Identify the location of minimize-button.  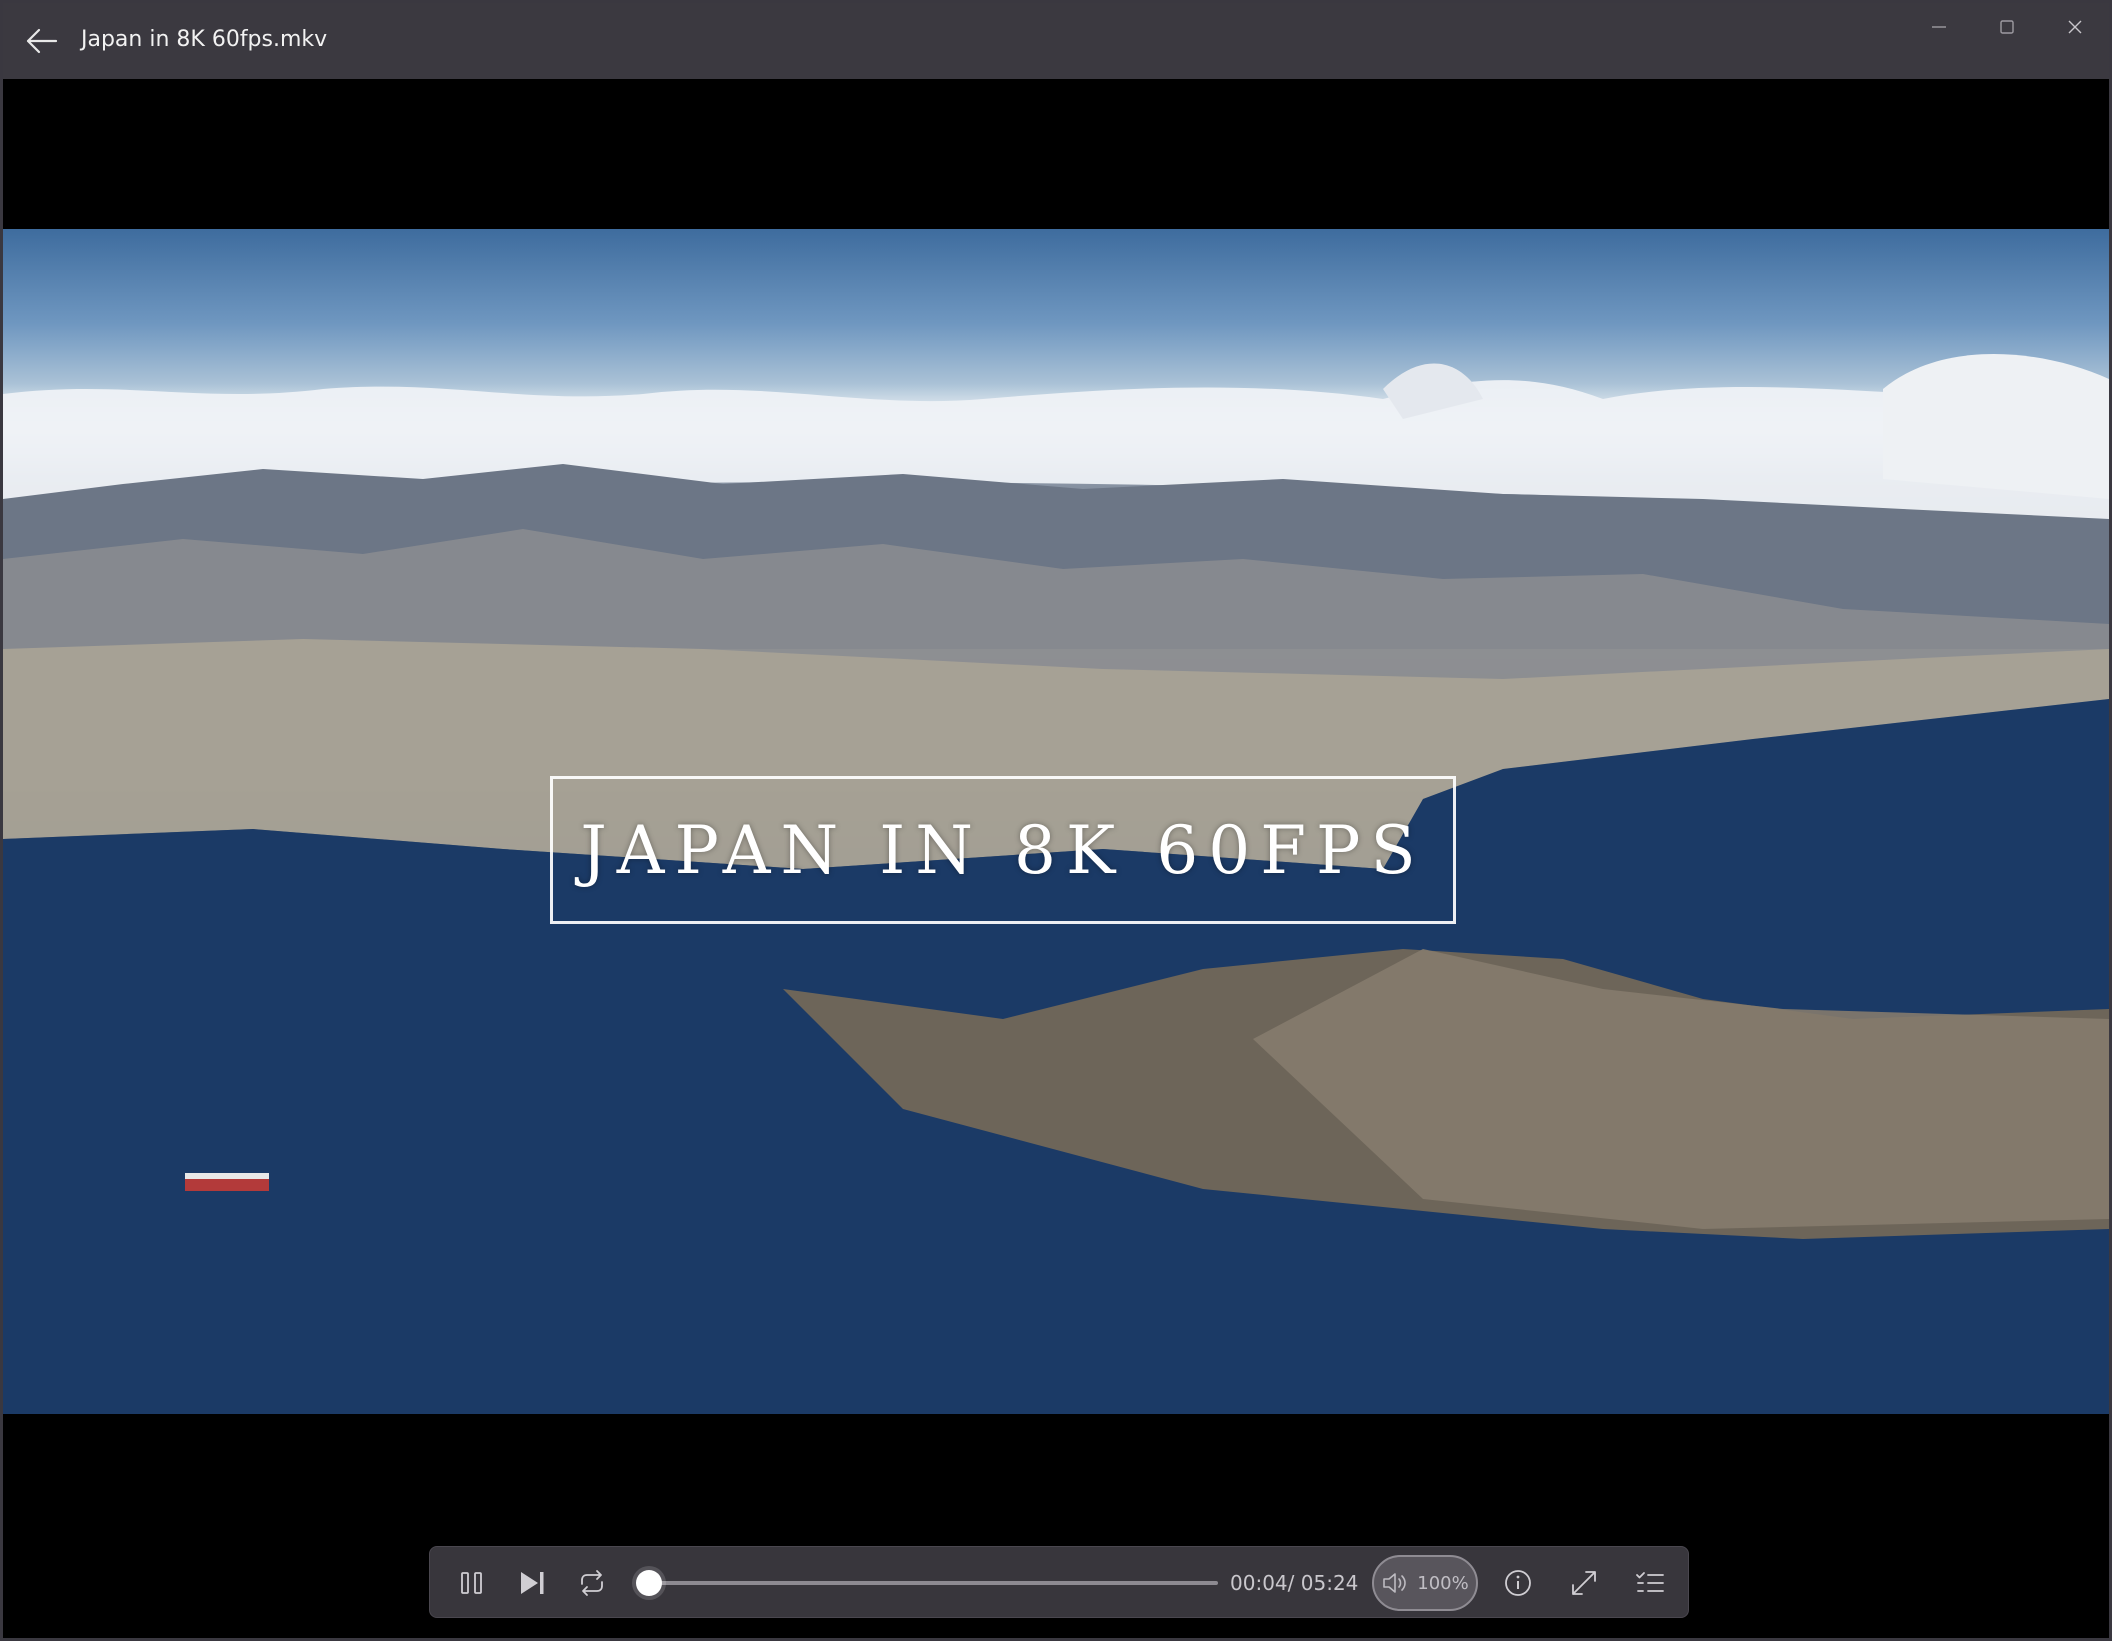
(1939, 27).